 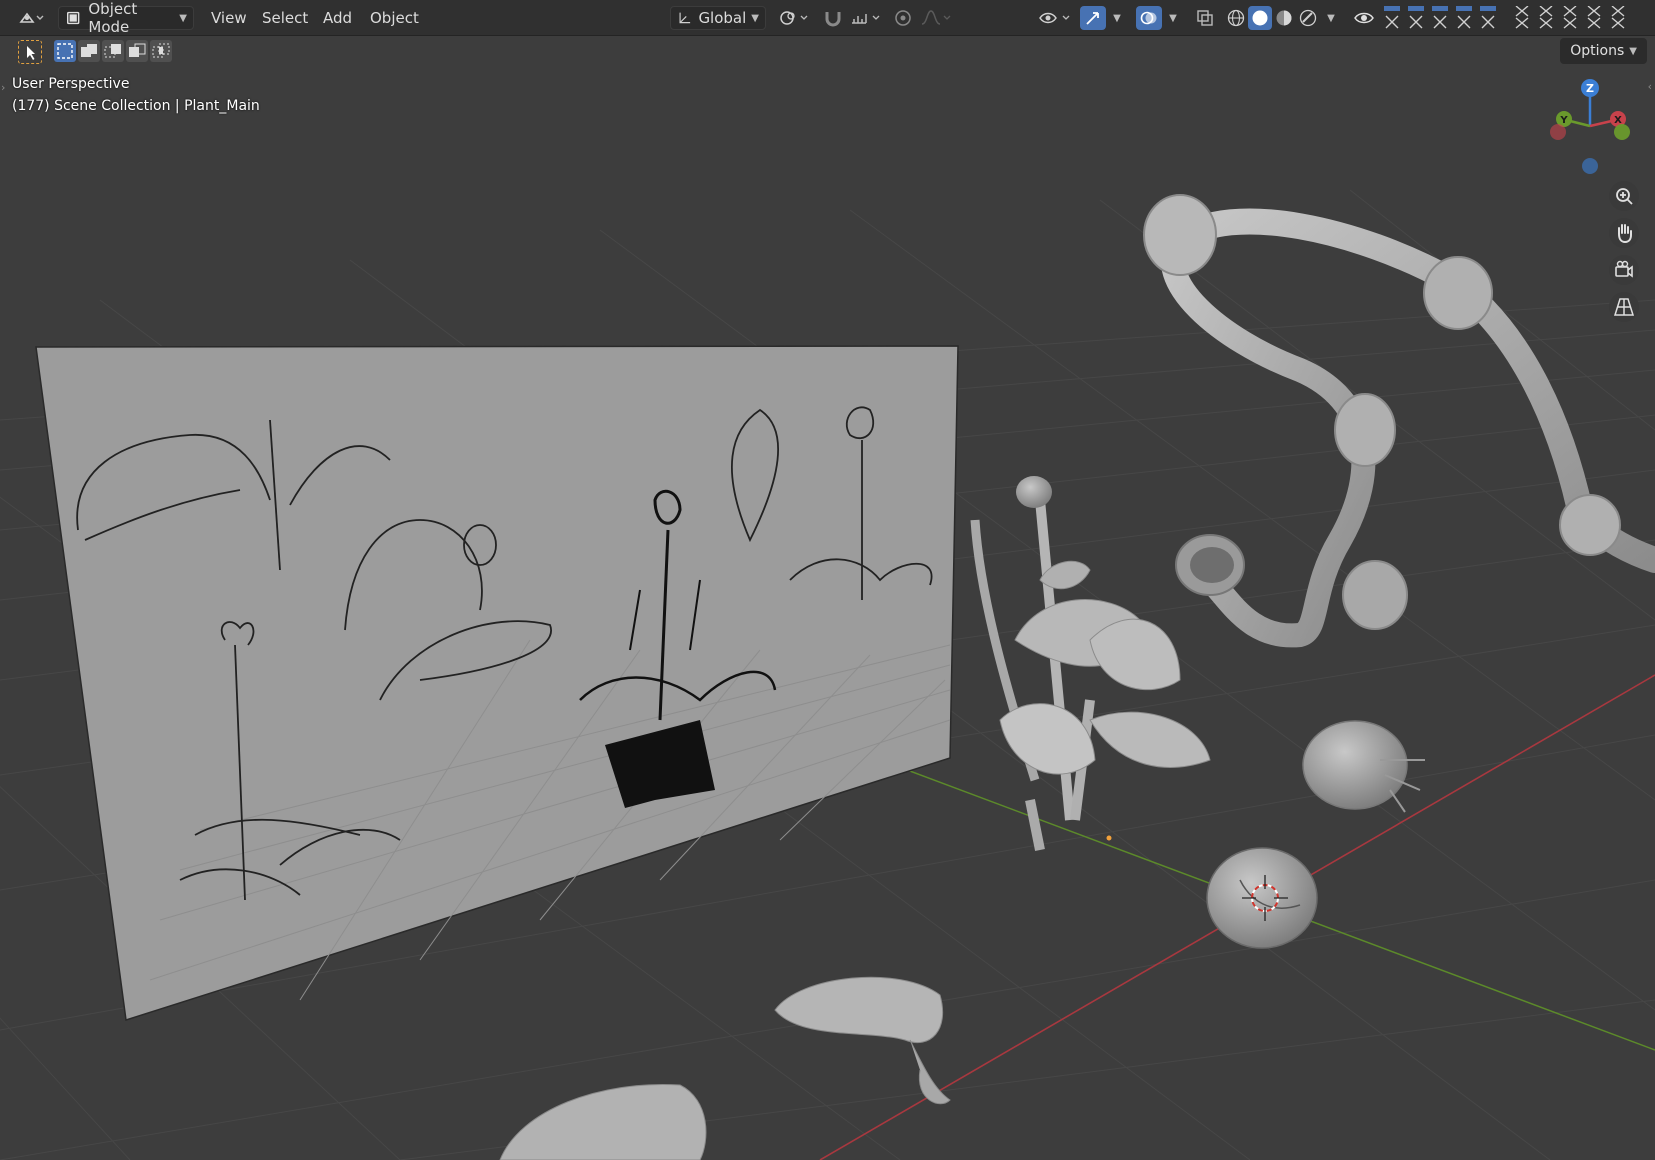 I want to click on flytrap-head-2-selected, so click(x=1262, y=898).